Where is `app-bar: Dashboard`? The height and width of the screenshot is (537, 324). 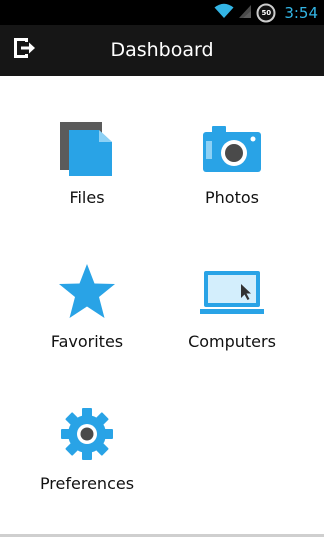
app-bar: Dashboard is located at coordinates (162, 50).